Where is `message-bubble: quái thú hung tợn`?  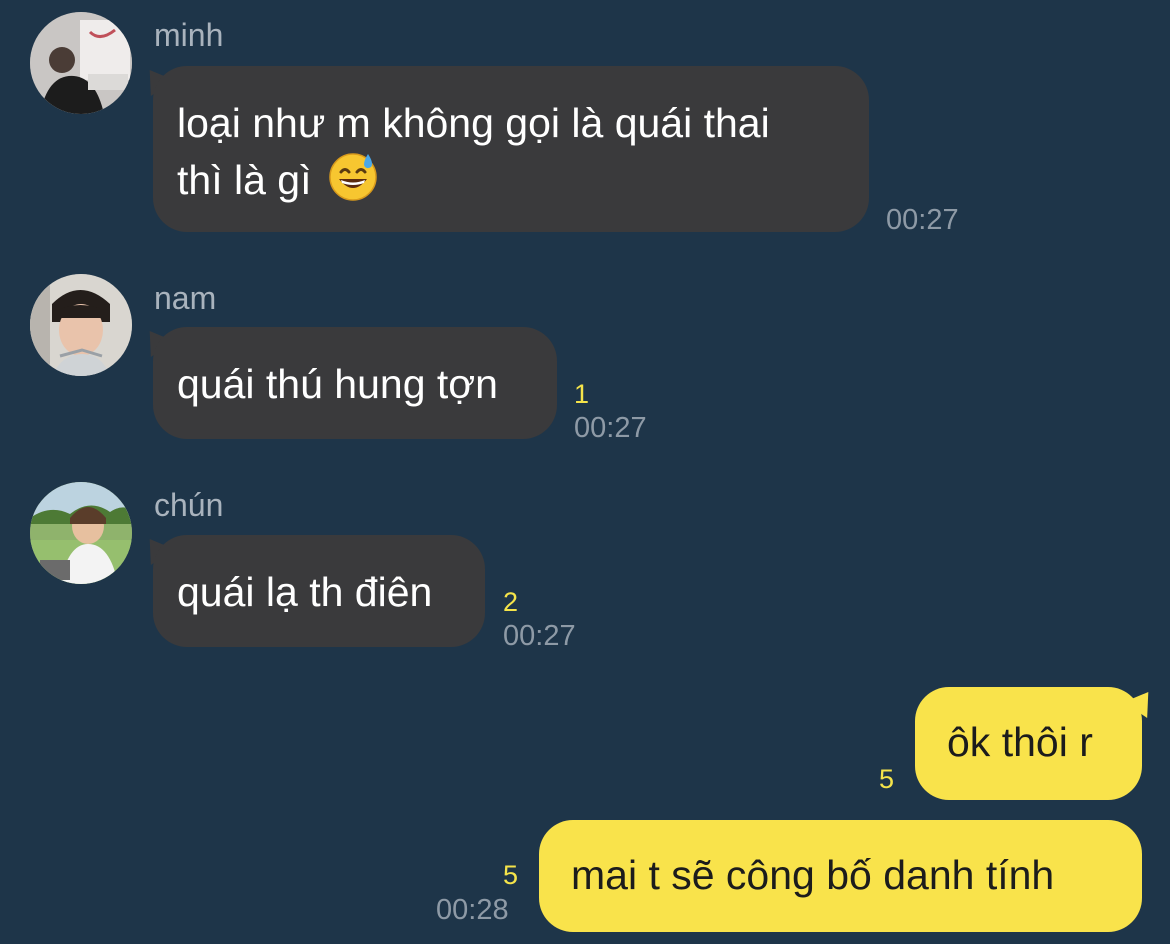
message-bubble: quái thú hung tợn is located at coordinates (355, 383).